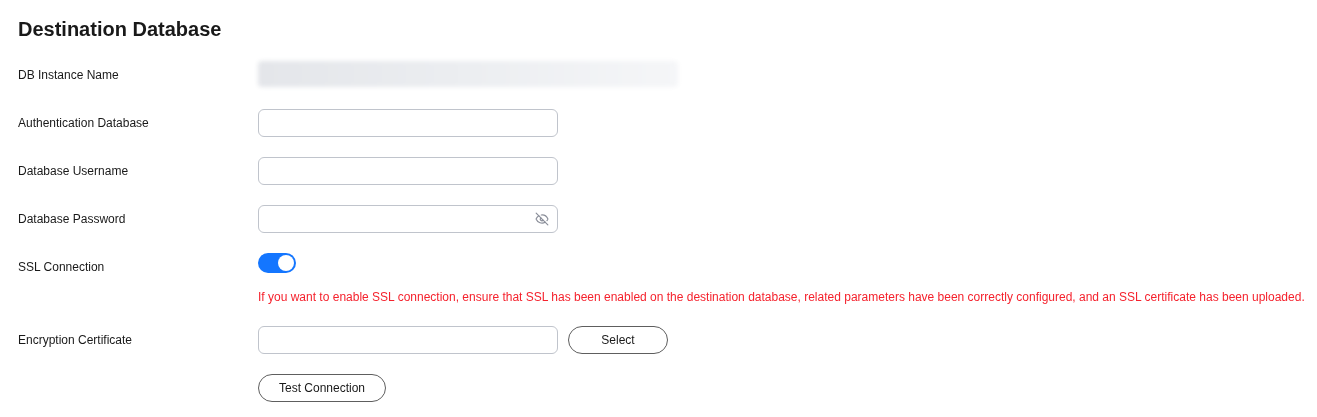  What do you see at coordinates (618, 340) in the screenshot?
I see `select-button: Select` at bounding box center [618, 340].